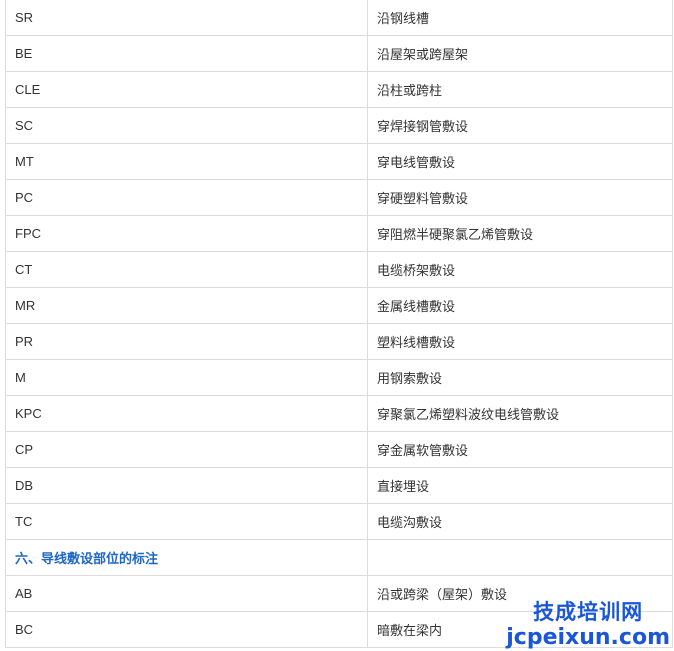  I want to click on code-cell: DB, so click(186, 485).